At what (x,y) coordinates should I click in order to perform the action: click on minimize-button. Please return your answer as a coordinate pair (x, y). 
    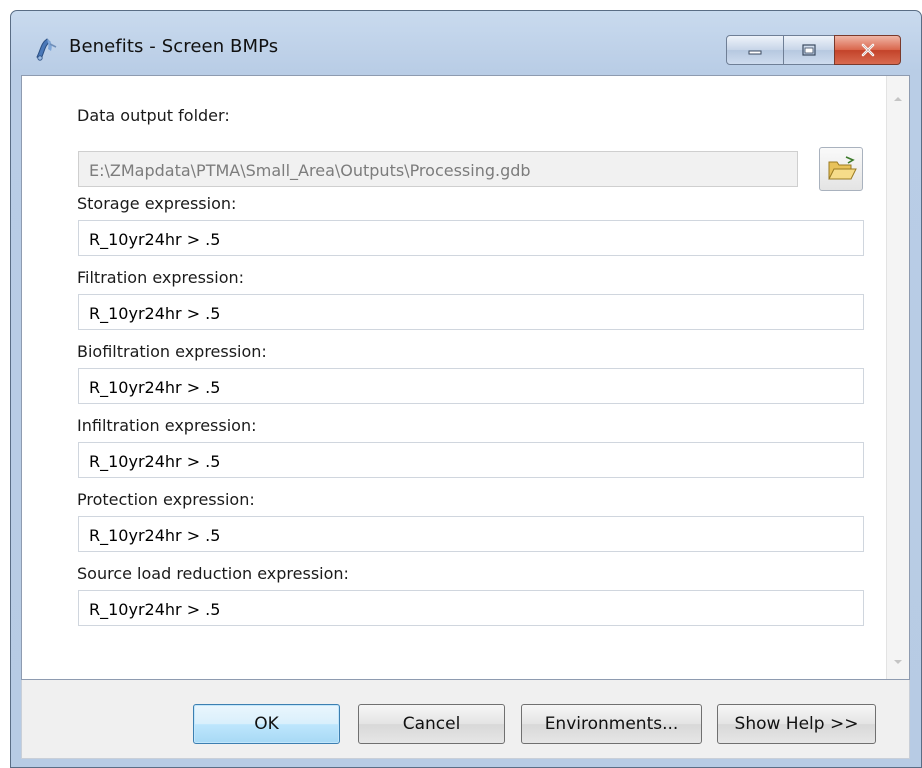
    Looking at the image, I should click on (755, 50).